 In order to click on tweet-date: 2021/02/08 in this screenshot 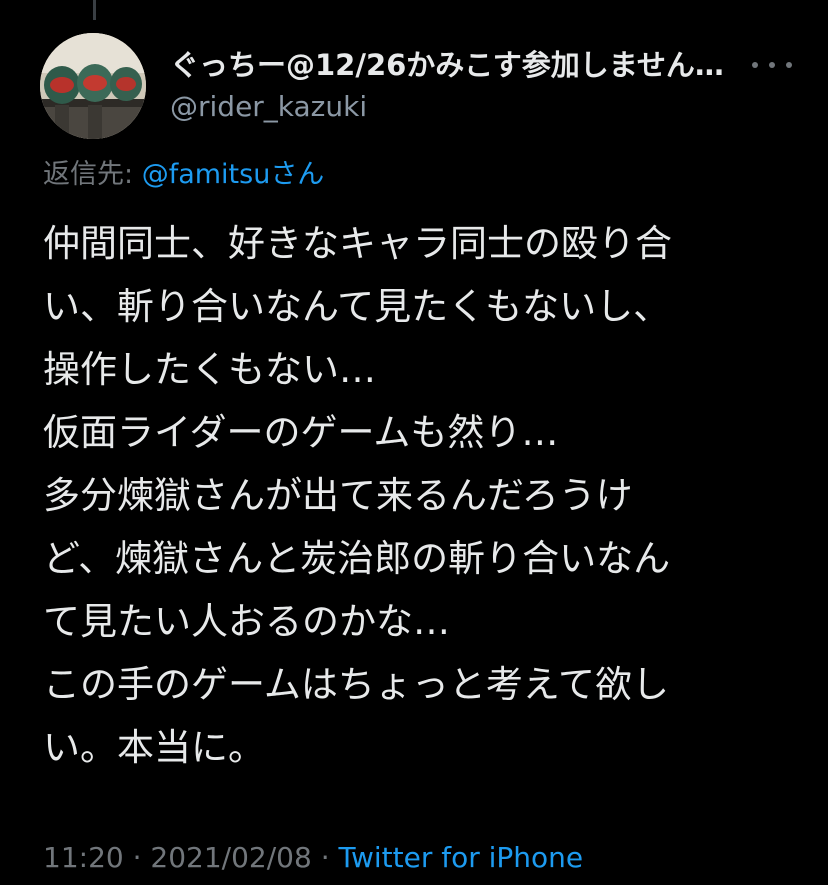, I will do `click(230, 857)`.